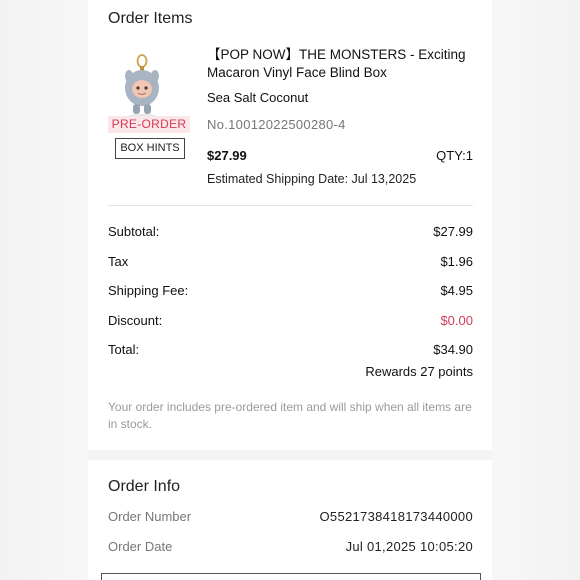  Describe the element at coordinates (140, 546) in the screenshot. I see `order-date-label: Order Date` at that location.